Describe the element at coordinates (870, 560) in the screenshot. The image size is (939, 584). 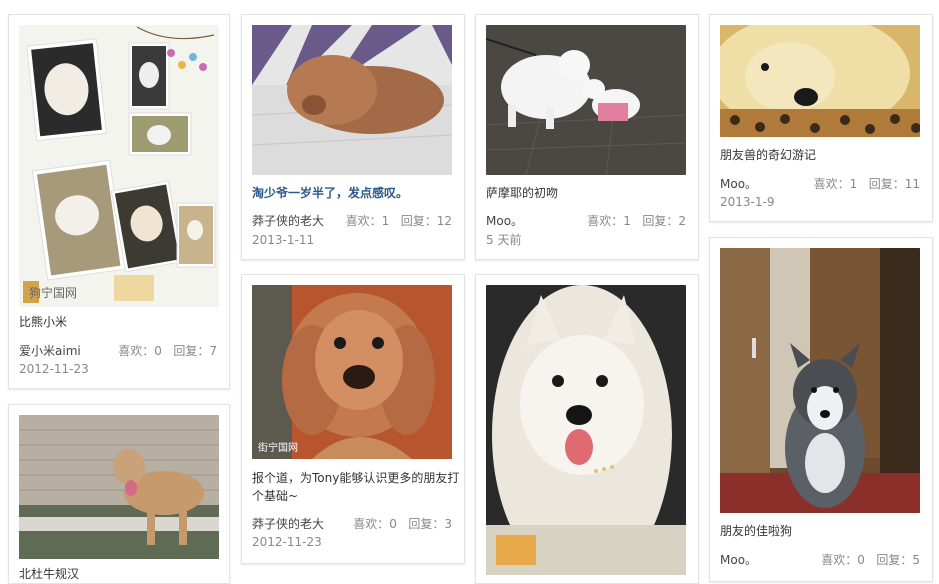
I see `post-stats: 喜欢：0 回复：5` at that location.